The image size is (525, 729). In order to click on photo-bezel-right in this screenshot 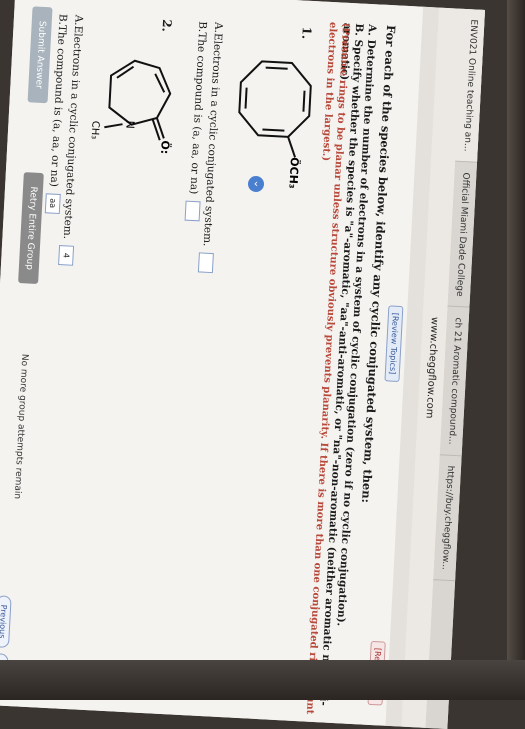, I will do `click(516, 350)`.